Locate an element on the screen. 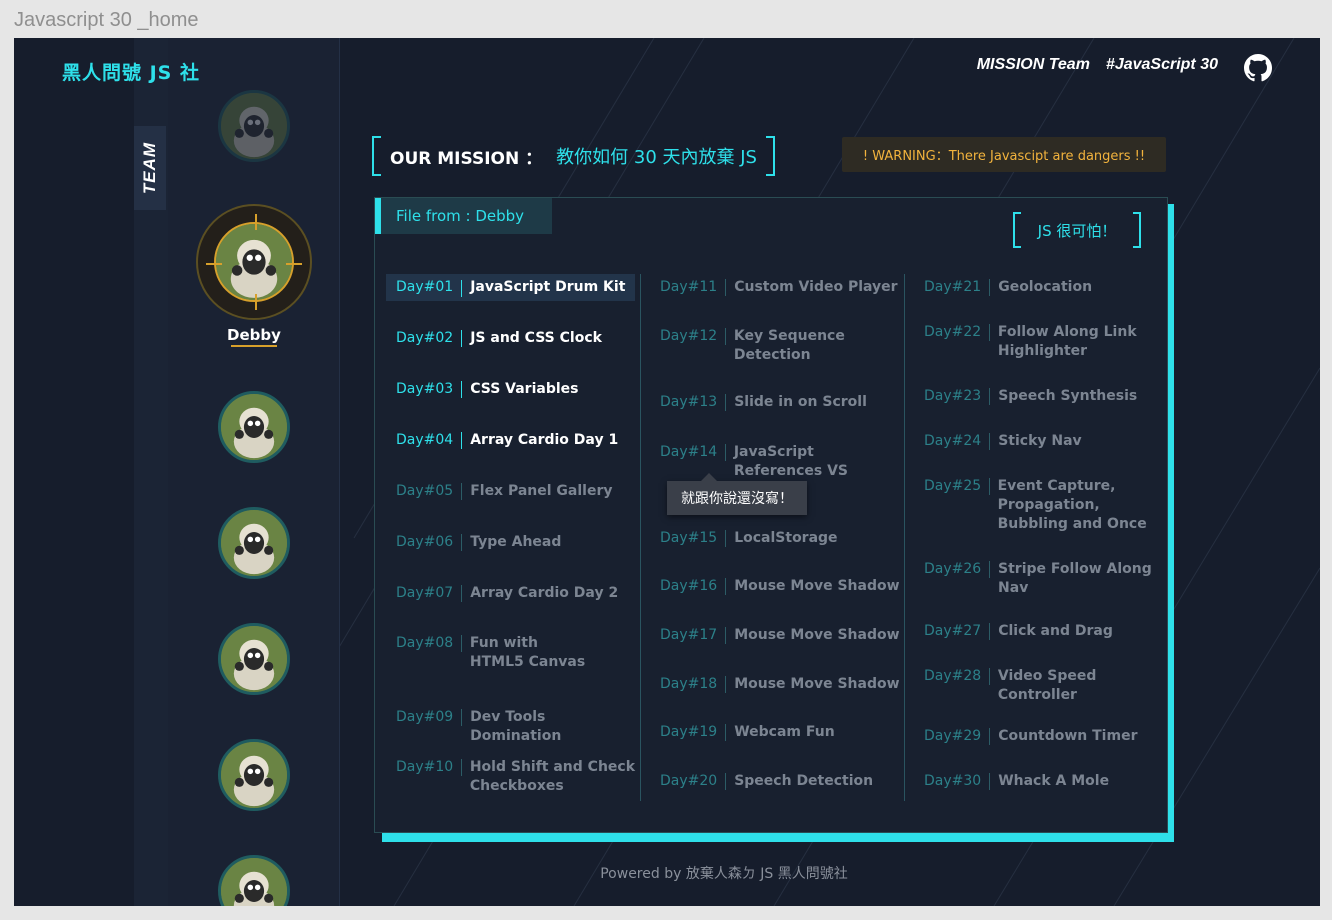 The width and height of the screenshot is (1332, 920). day-item-15: Day#15 LocalStorage is located at coordinates (780, 538).